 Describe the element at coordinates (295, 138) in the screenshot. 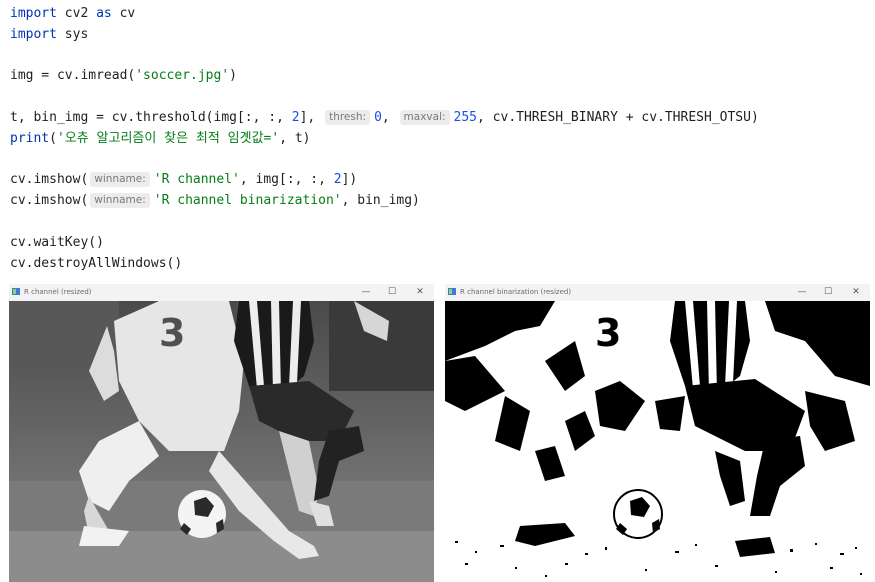

I see `code-text: , t)` at that location.